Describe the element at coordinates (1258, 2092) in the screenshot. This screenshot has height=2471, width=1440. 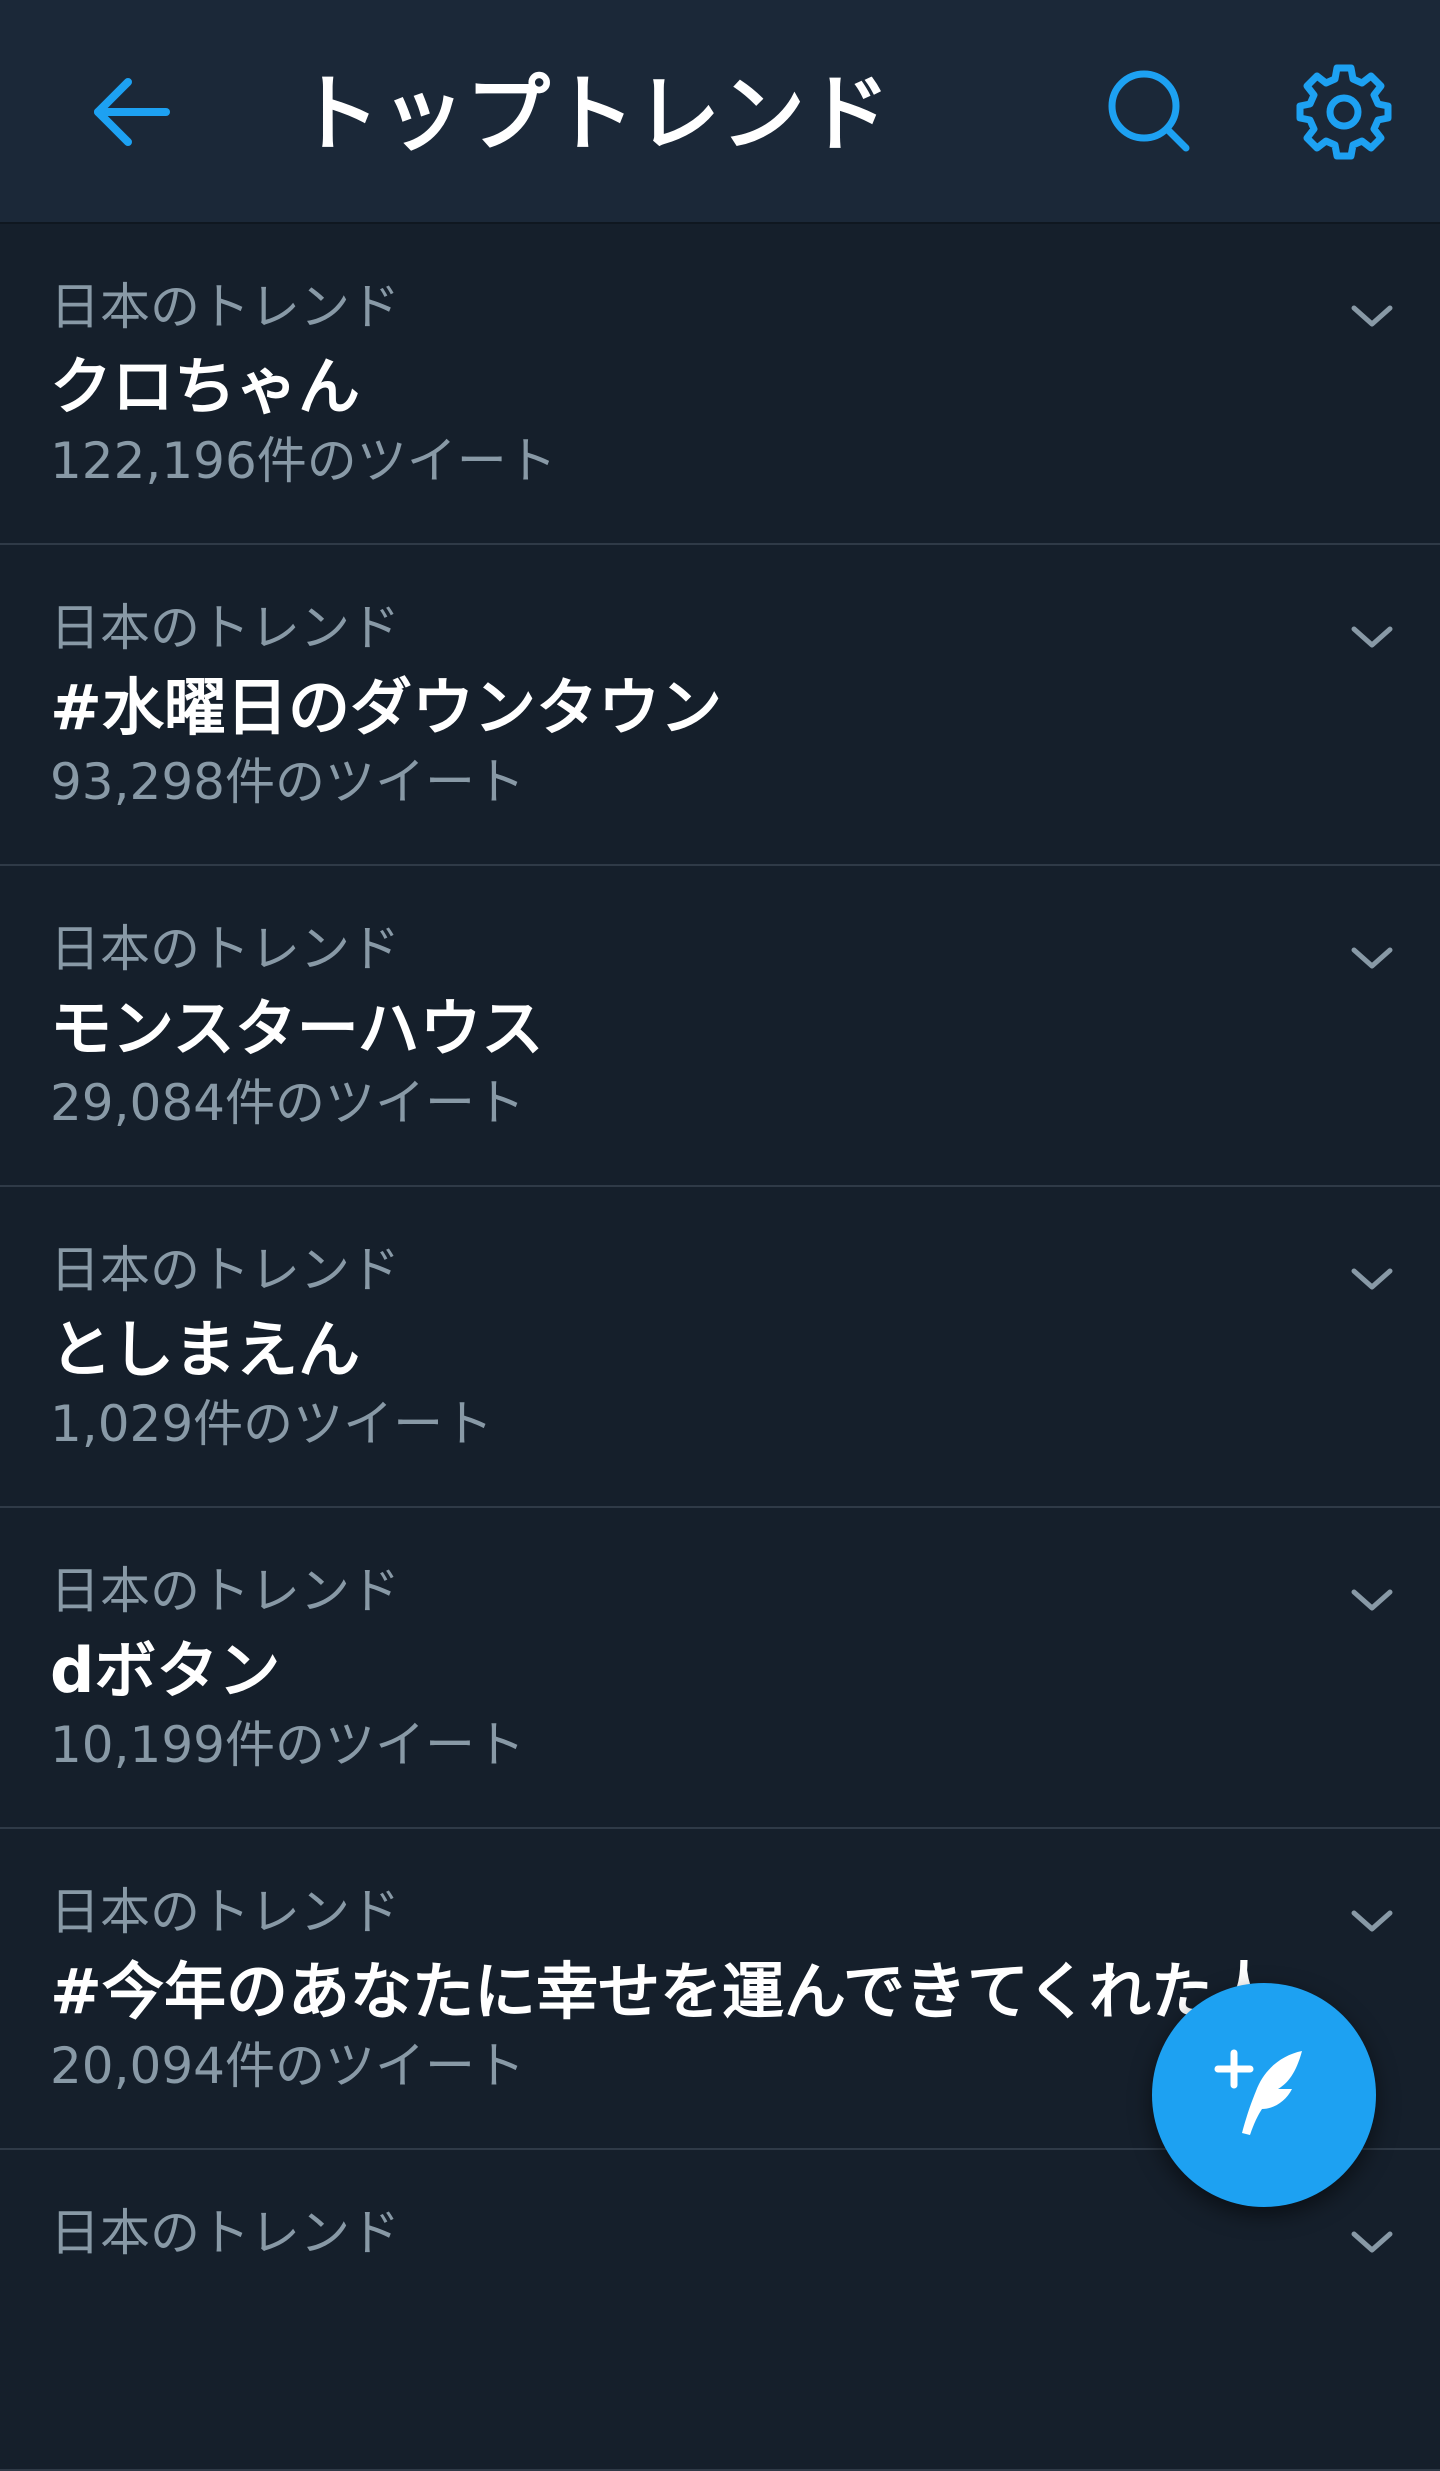
I see `compose-tweet-icon` at that location.